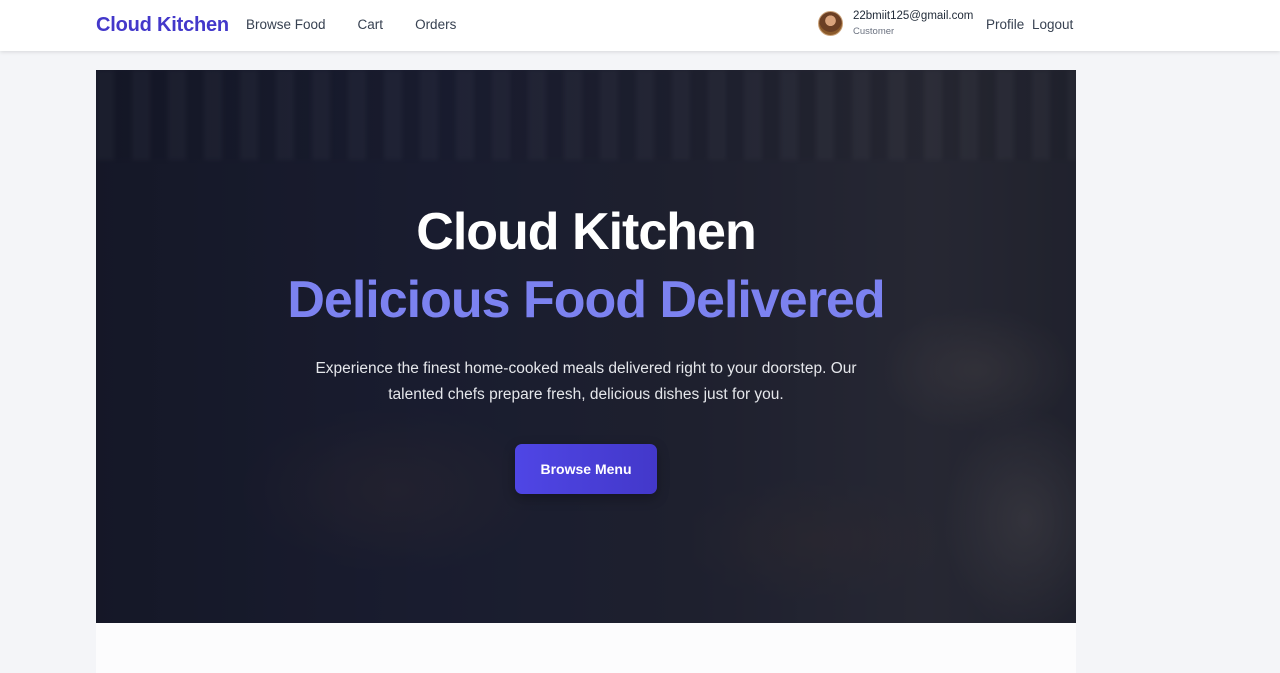 The width and height of the screenshot is (1280, 673). I want to click on profile-link: Profile, so click(1005, 24).